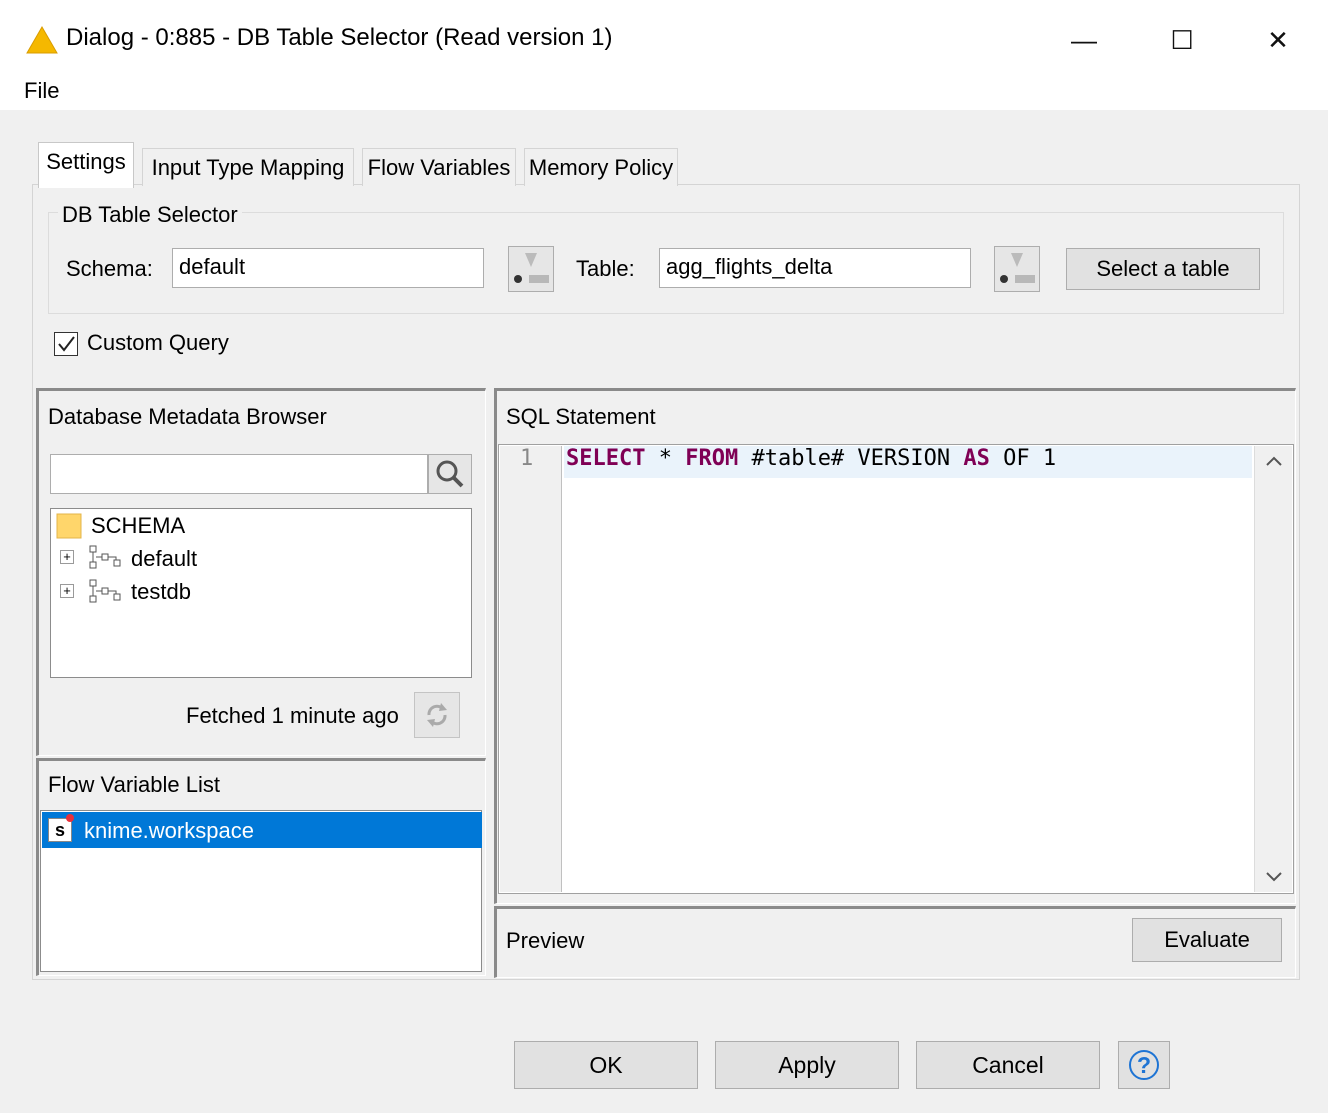 This screenshot has width=1328, height=1113. What do you see at coordinates (1008, 1065) in the screenshot?
I see `cancel-button: Cancel` at bounding box center [1008, 1065].